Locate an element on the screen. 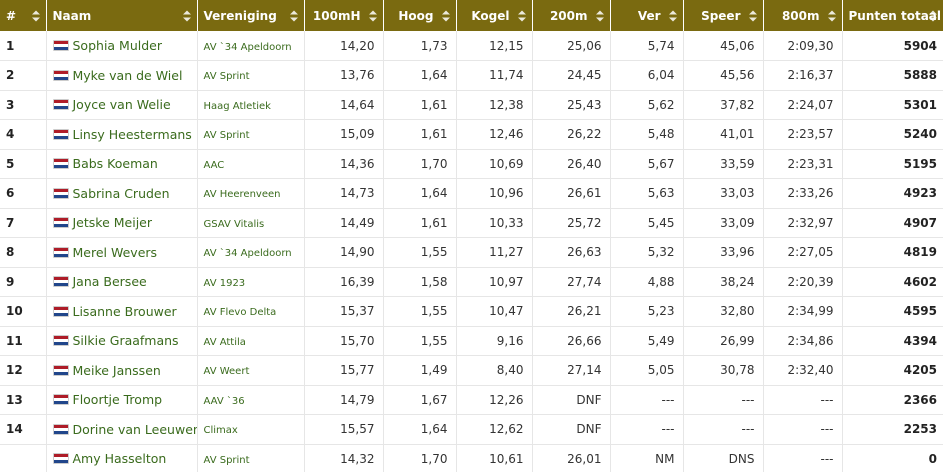 The height and width of the screenshot is (472, 943). result-200m: 26,21 is located at coordinates (571, 311).